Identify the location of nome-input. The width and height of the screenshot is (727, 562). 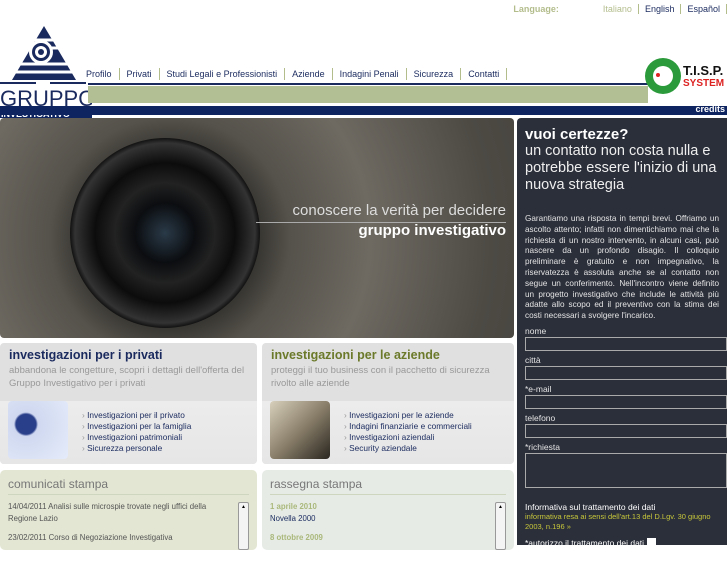
(626, 343).